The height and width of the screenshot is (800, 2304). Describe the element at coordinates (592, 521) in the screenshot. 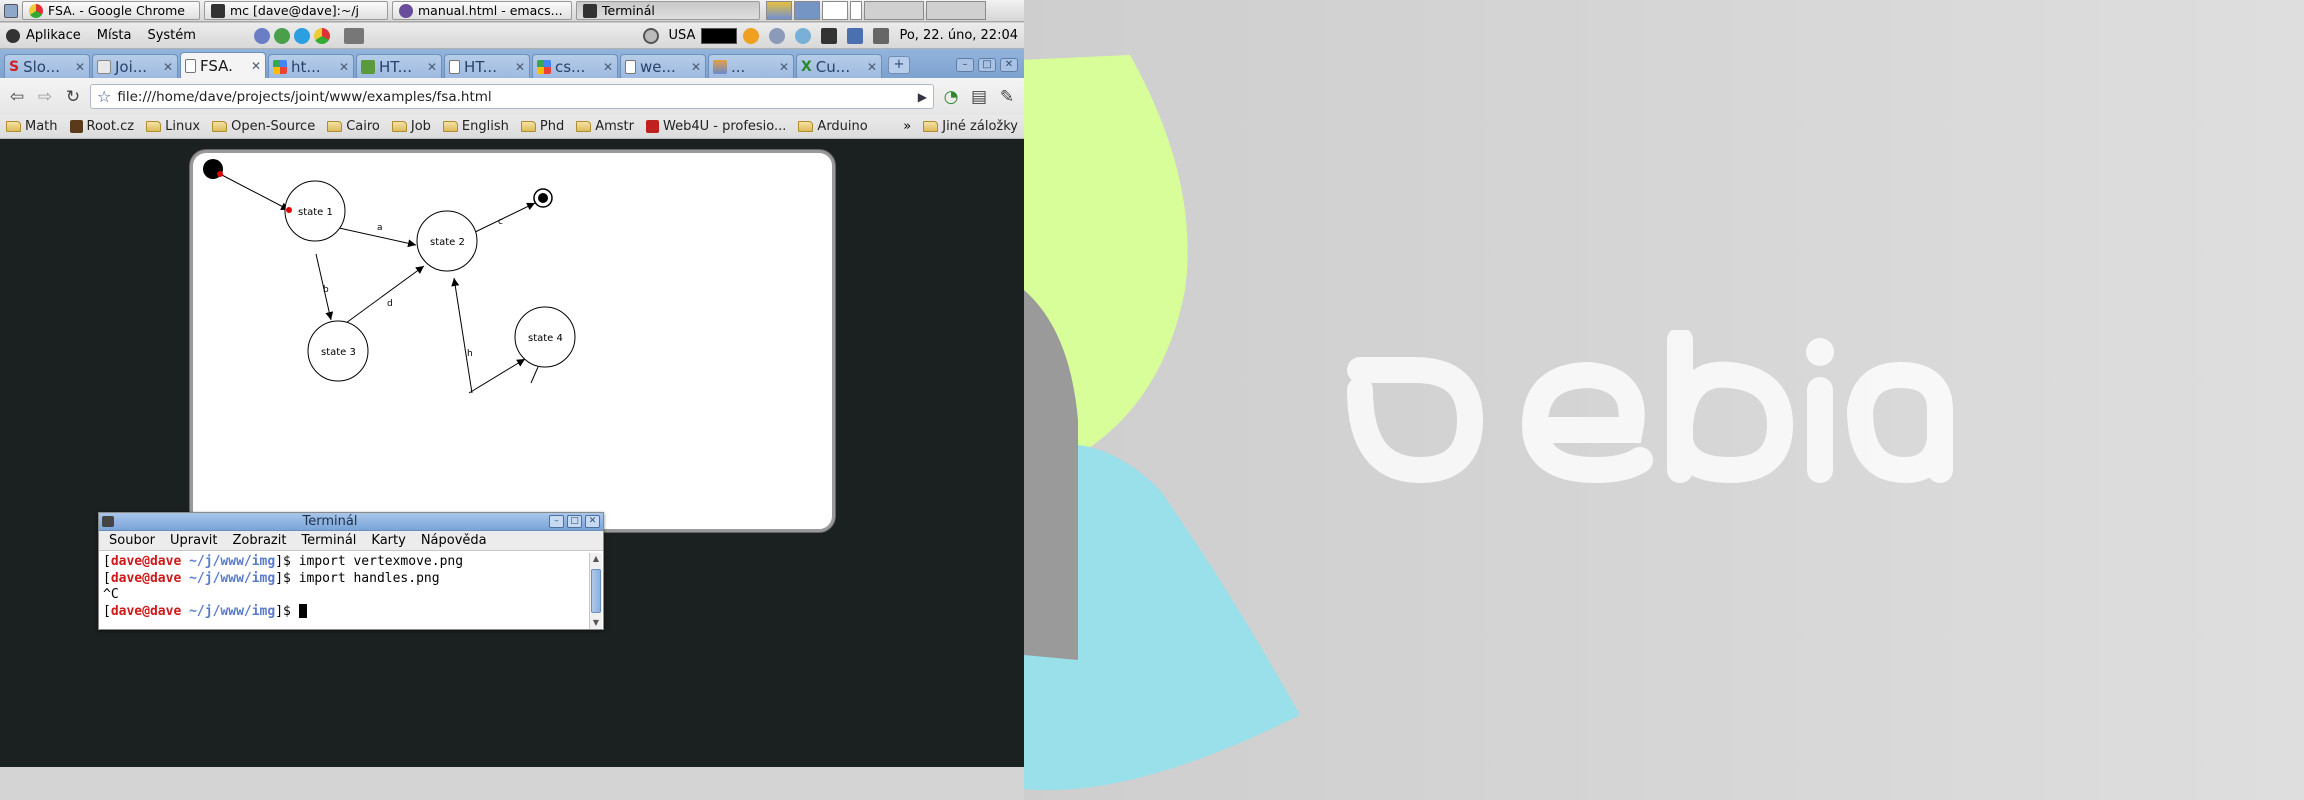

I see `close-button: ✕` at that location.